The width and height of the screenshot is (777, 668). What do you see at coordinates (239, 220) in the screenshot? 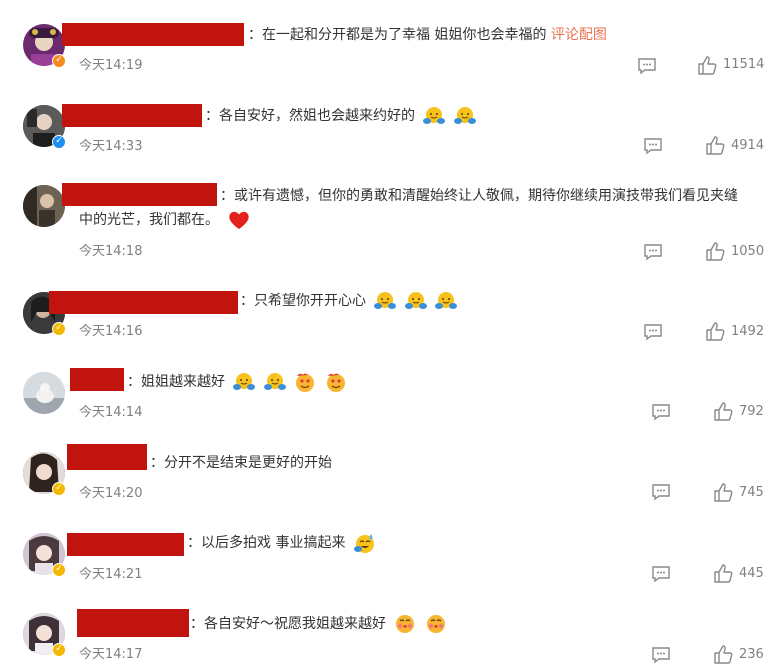
I see `red-heart-icon` at bounding box center [239, 220].